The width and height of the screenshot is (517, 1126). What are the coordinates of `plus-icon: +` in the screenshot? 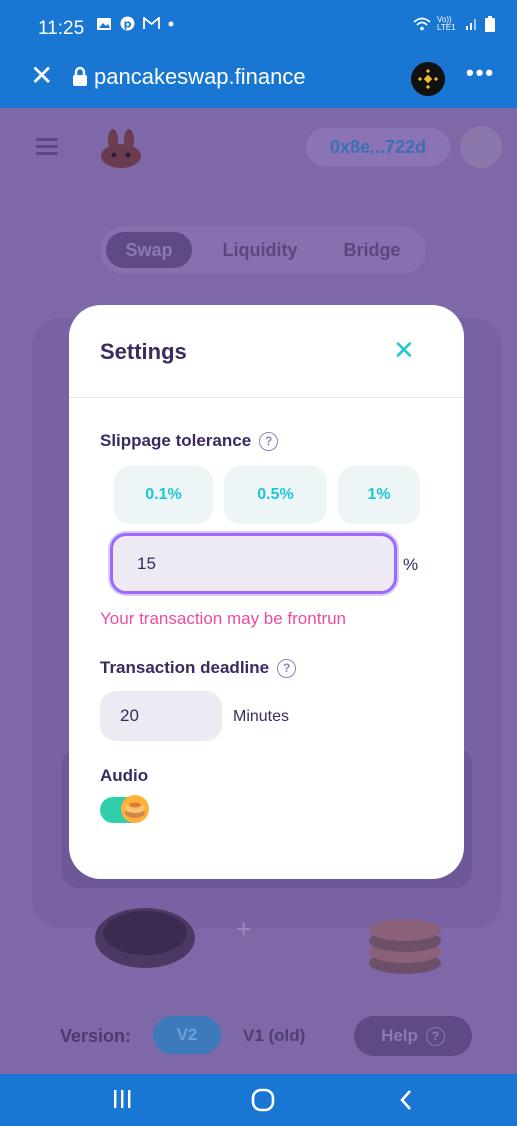 It's located at (244, 929).